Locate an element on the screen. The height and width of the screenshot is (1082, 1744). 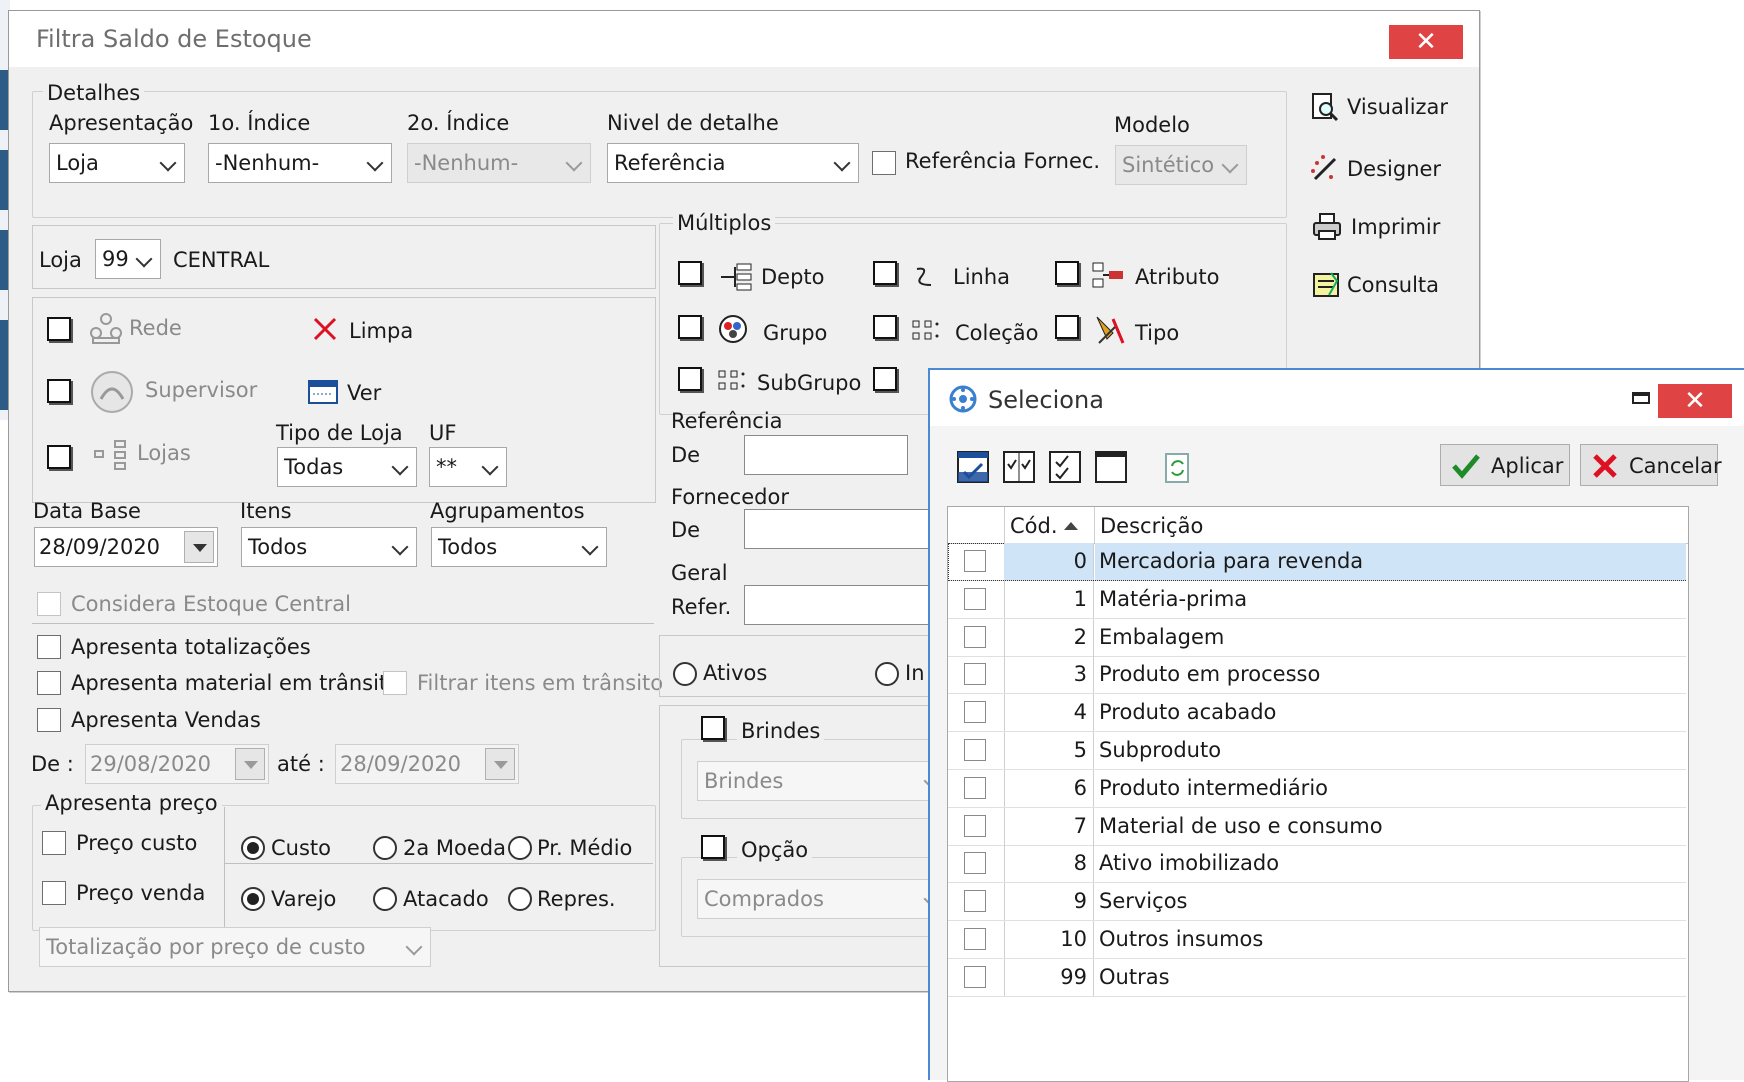
apresenta-preco-legend: Apresenta preço is located at coordinates (131, 803).